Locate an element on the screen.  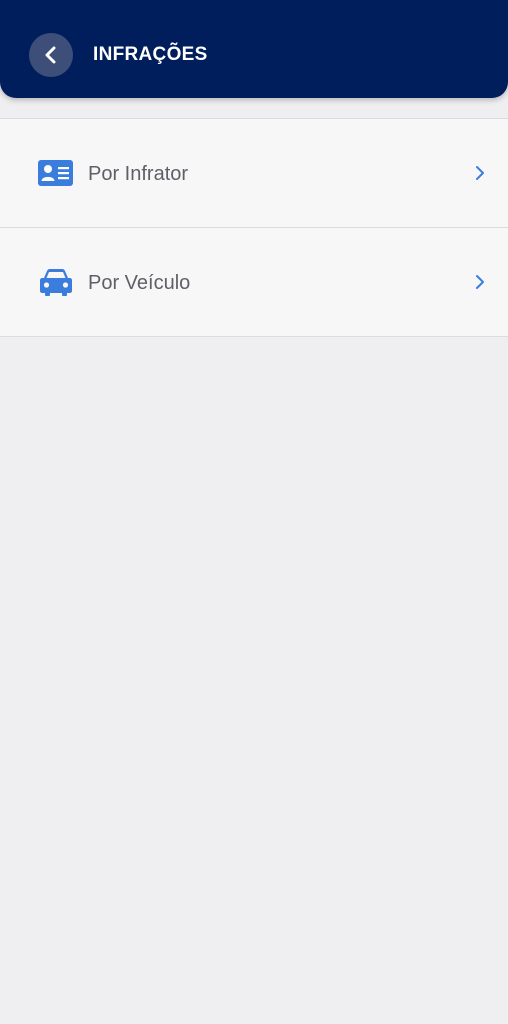
menu-item-label: Por Infrator is located at coordinates (138, 174).